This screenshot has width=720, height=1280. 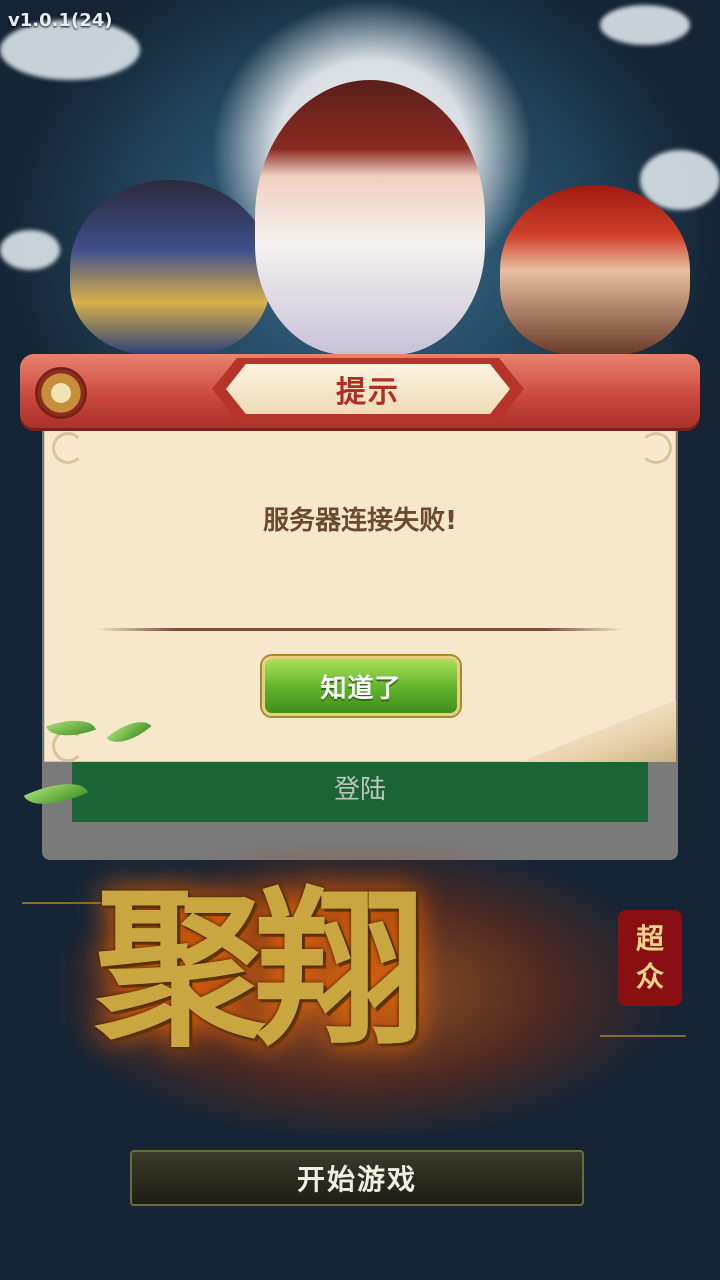 I want to click on knot-icon, so click(x=61, y=393).